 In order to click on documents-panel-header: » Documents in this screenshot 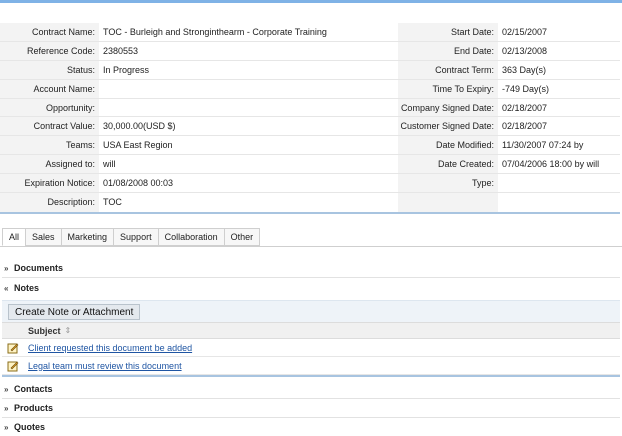, I will do `click(33, 268)`.